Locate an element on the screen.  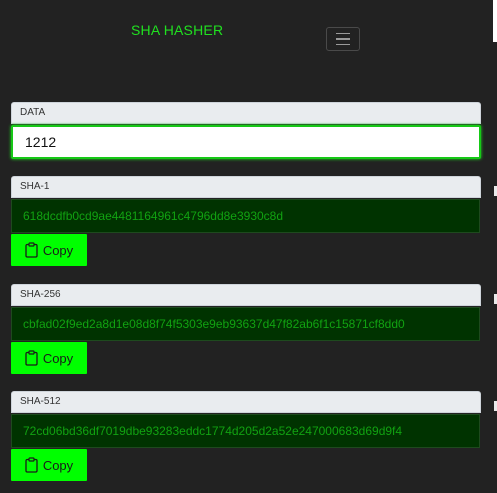
scroll-edge is located at coordinates (495, 21).